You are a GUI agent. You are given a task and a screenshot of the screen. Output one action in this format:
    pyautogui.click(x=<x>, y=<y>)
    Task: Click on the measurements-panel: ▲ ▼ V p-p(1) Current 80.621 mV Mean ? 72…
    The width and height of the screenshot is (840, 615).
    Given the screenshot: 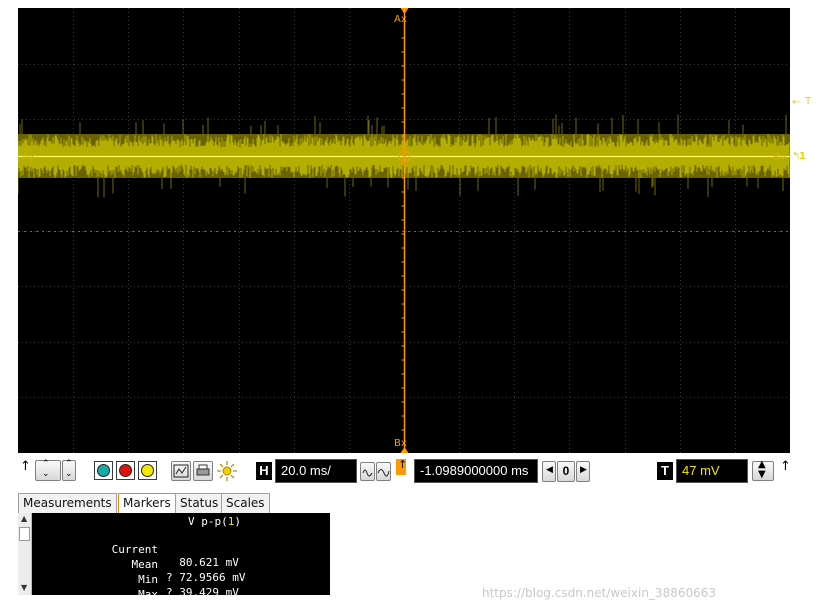 What is the action you would take?
    pyautogui.click(x=174, y=563)
    